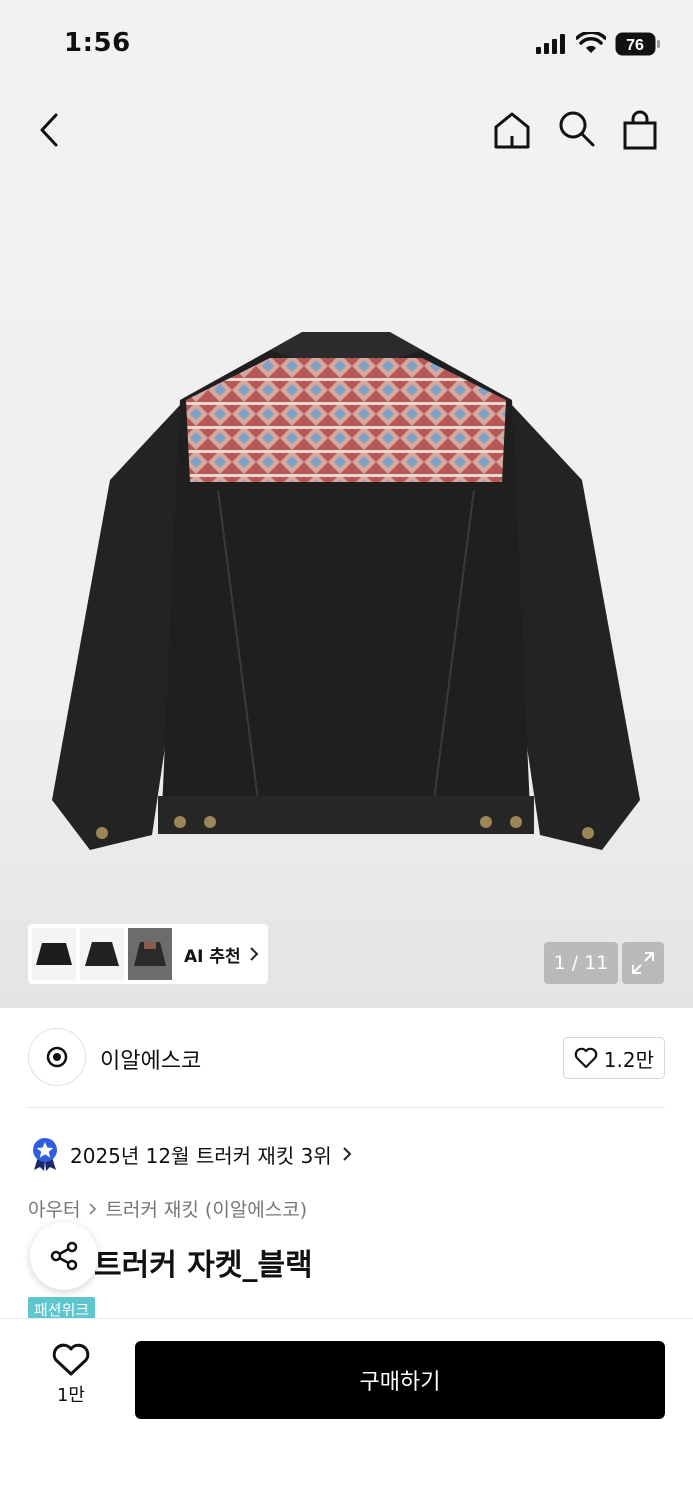 Image resolution: width=693 pixels, height=1500 pixels. What do you see at coordinates (70, 1395) in the screenshot?
I see `wishlist-count: 1만` at bounding box center [70, 1395].